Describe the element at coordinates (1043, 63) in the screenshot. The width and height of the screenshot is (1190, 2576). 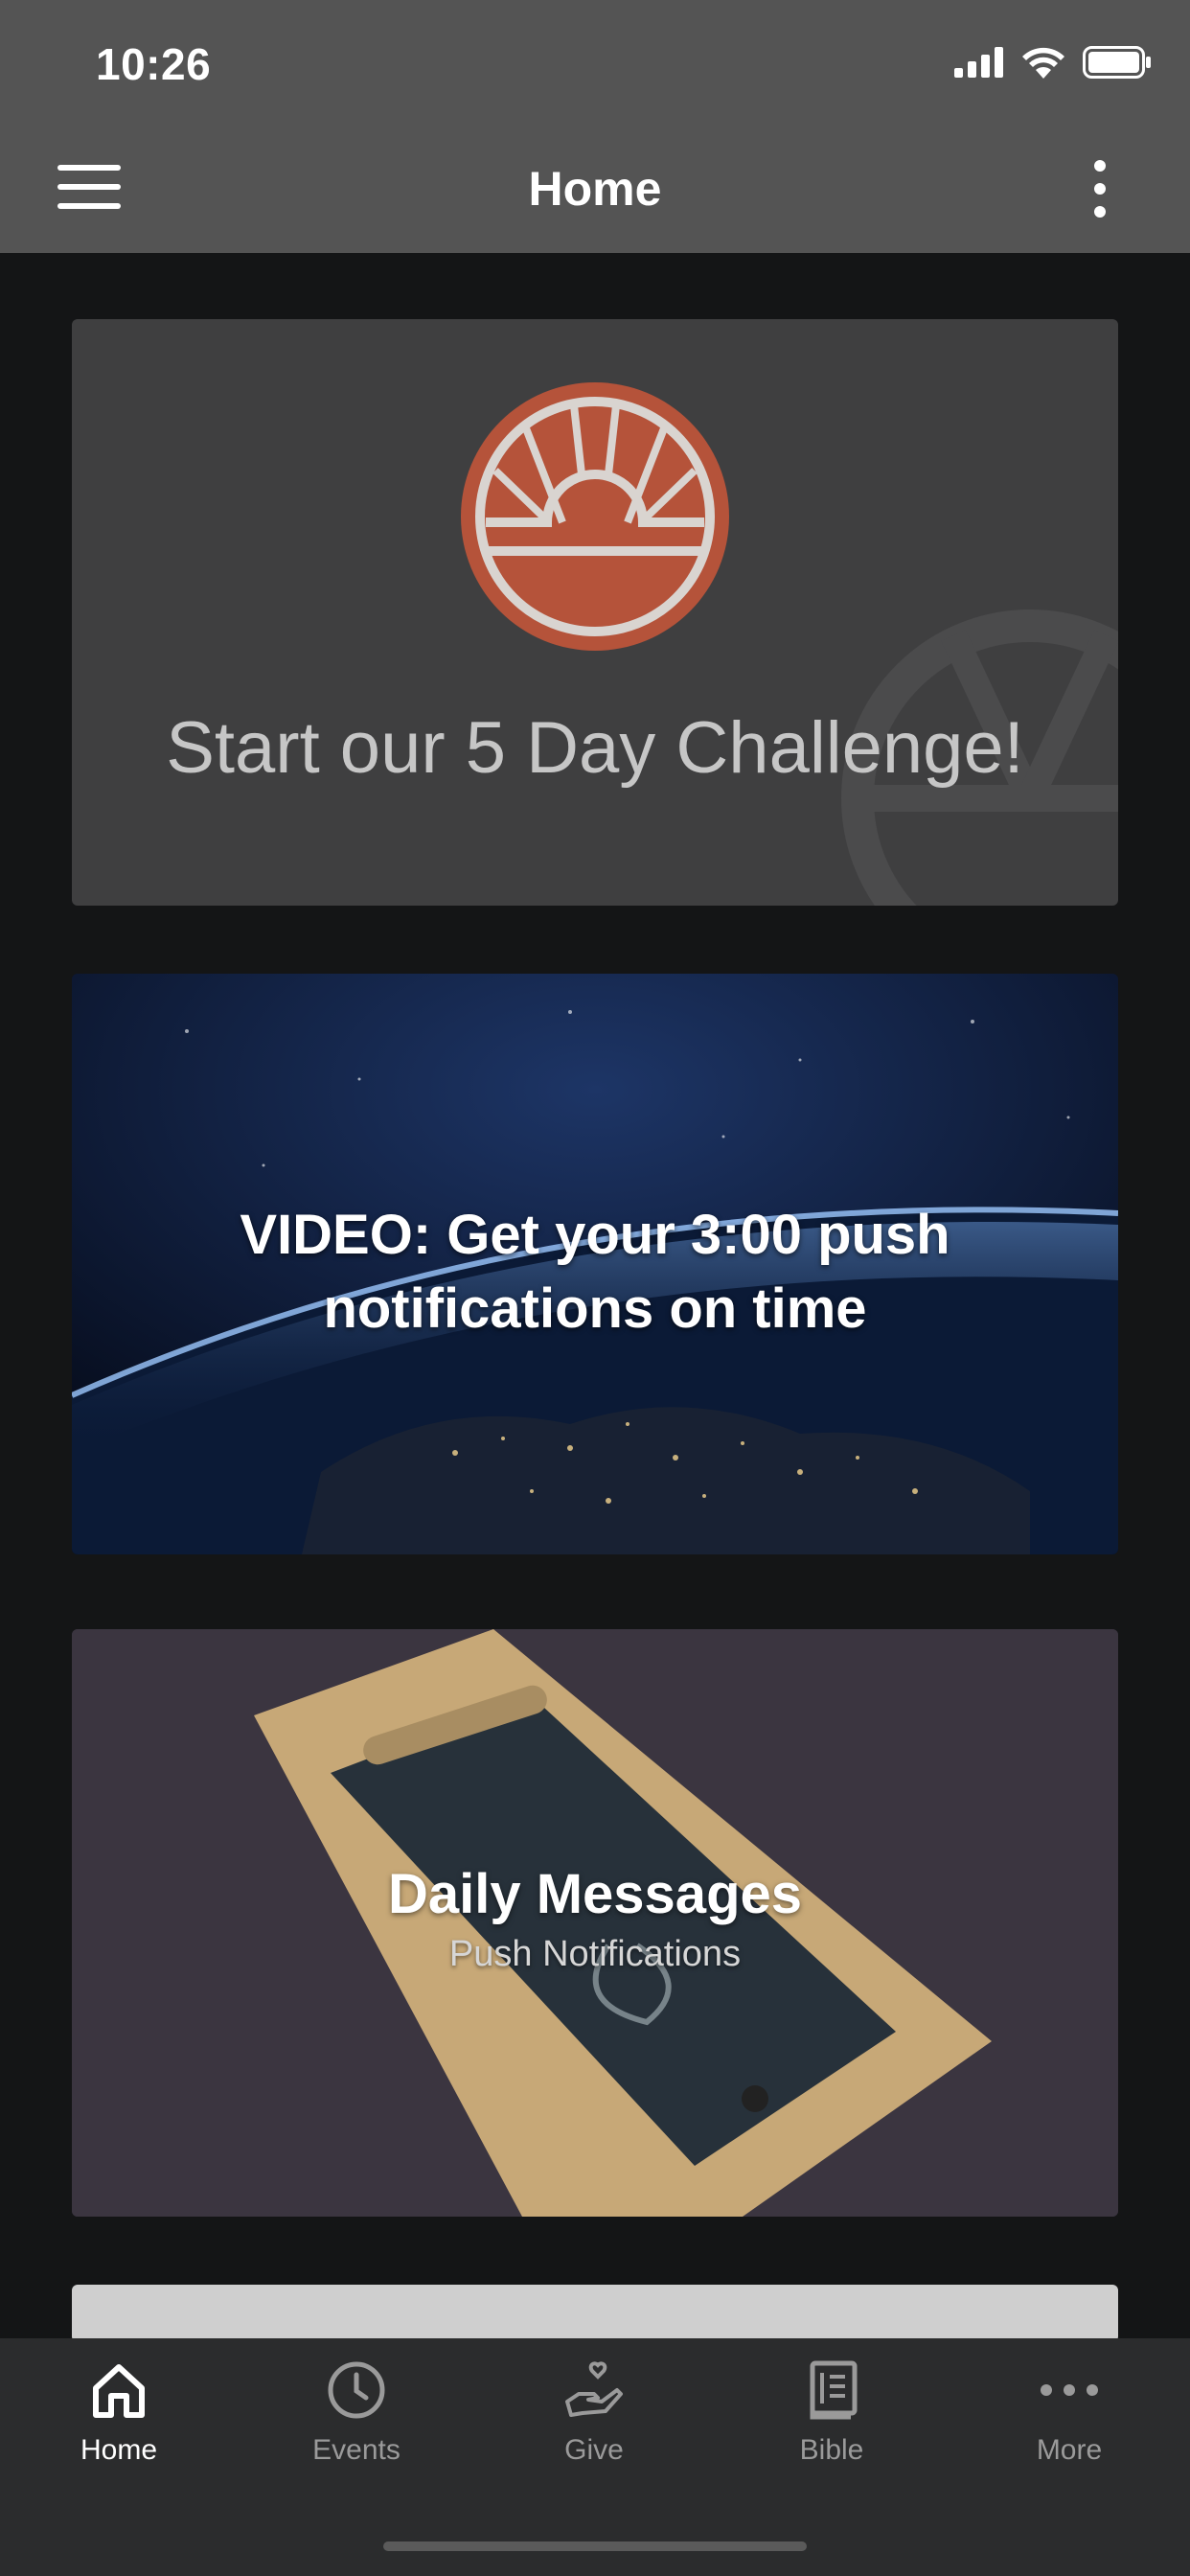
I see `wifi-icon` at that location.